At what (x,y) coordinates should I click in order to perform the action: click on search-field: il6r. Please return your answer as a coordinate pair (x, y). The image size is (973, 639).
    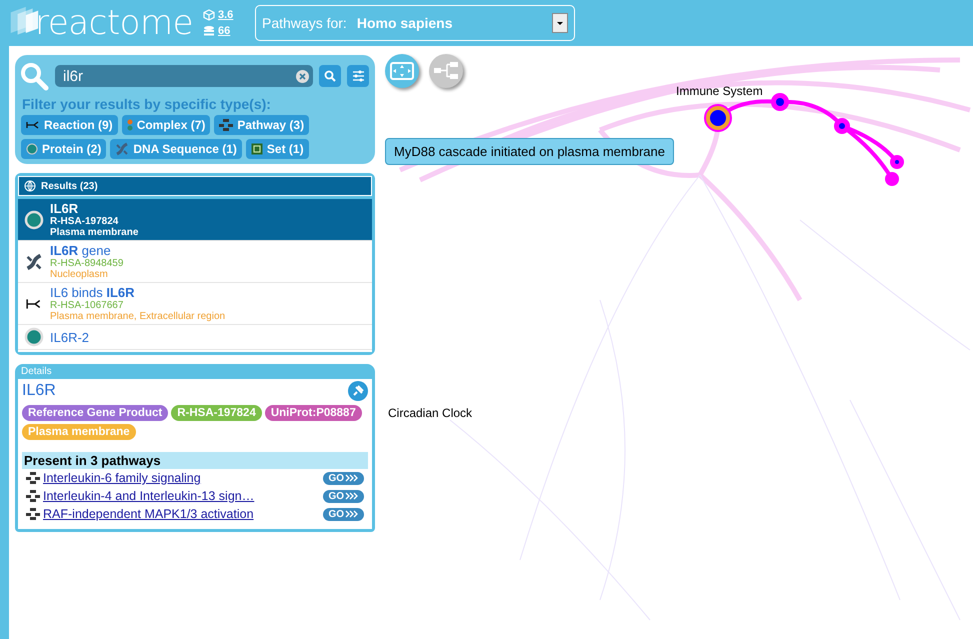
    Looking at the image, I should click on (184, 76).